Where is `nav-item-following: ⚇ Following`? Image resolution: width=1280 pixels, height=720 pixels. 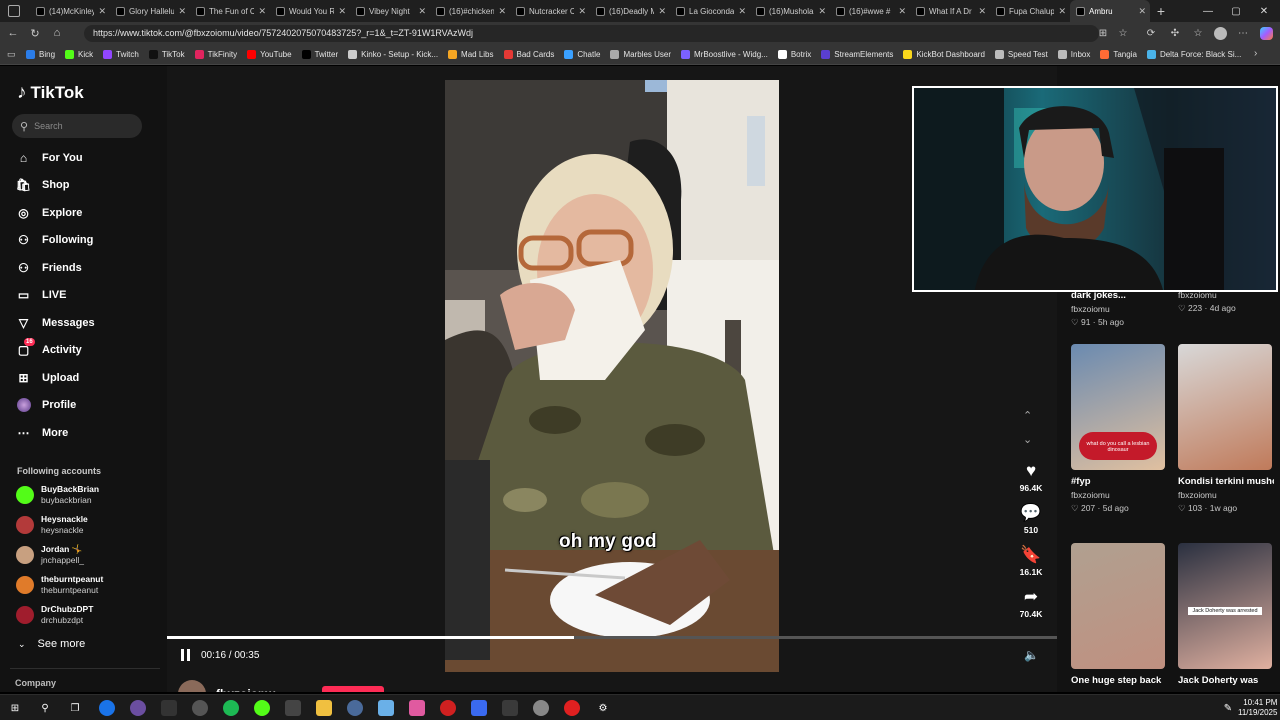
nav-item-following: ⚇ Following is located at coordinates (54, 240).